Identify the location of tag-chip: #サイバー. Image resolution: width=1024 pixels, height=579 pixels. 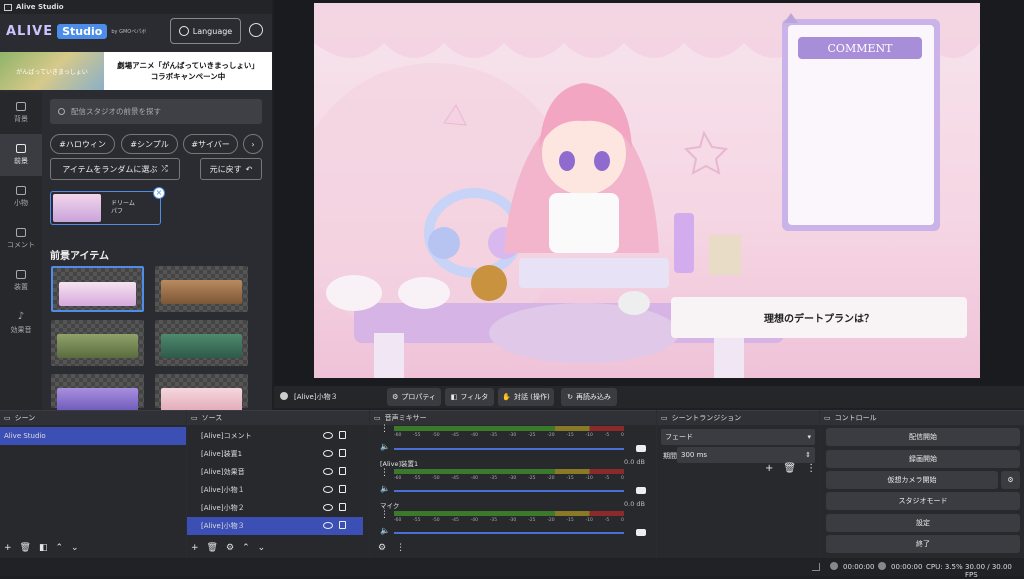
(210, 144).